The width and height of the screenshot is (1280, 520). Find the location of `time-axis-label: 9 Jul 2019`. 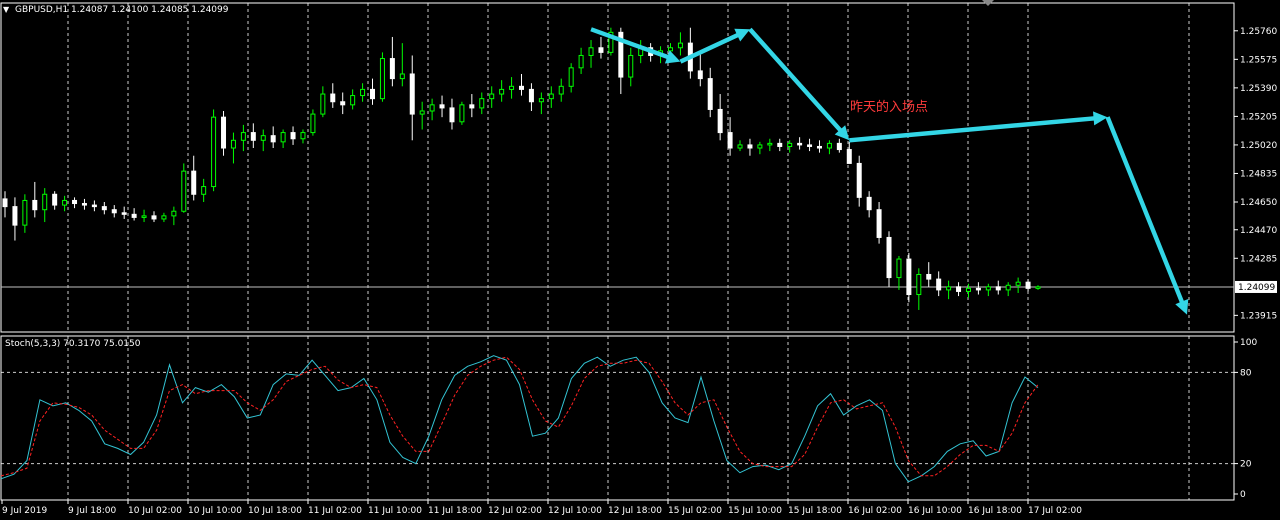

time-axis-label: 9 Jul 2019 is located at coordinates (24, 511).